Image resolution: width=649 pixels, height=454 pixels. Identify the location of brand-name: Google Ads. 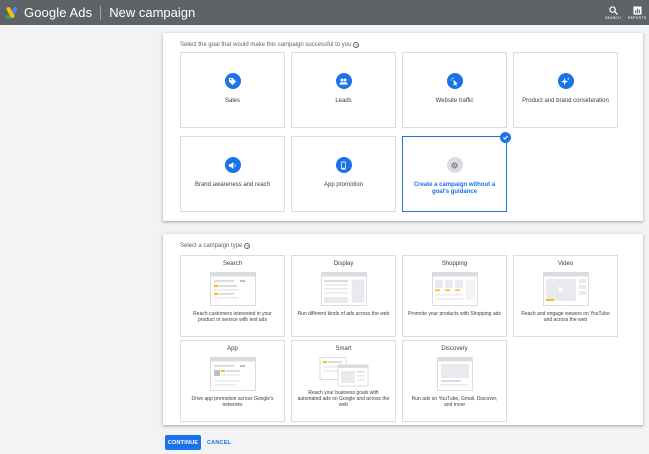
(58, 12).